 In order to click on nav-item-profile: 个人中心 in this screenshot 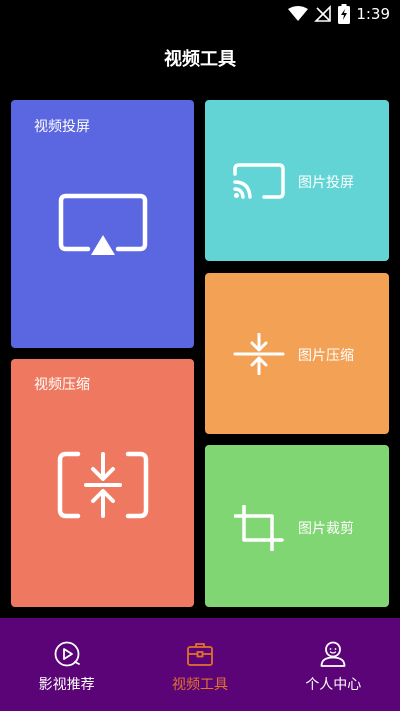, I will do `click(333, 664)`.